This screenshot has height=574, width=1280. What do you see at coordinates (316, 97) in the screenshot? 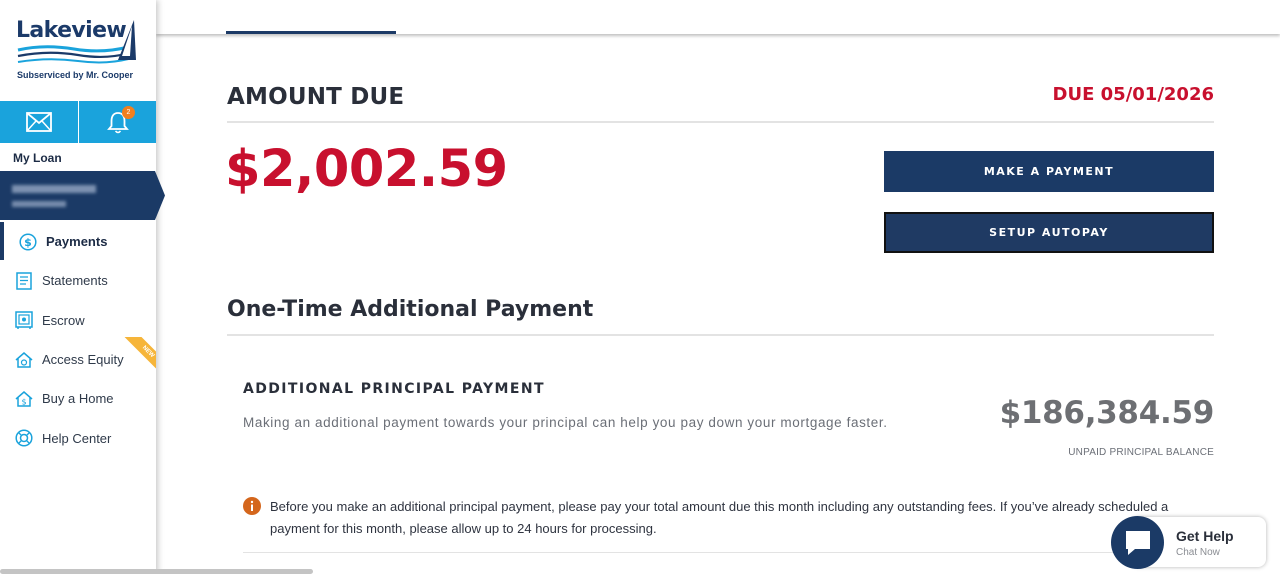
I see `amount-due-title: AMOUNT DUE` at bounding box center [316, 97].